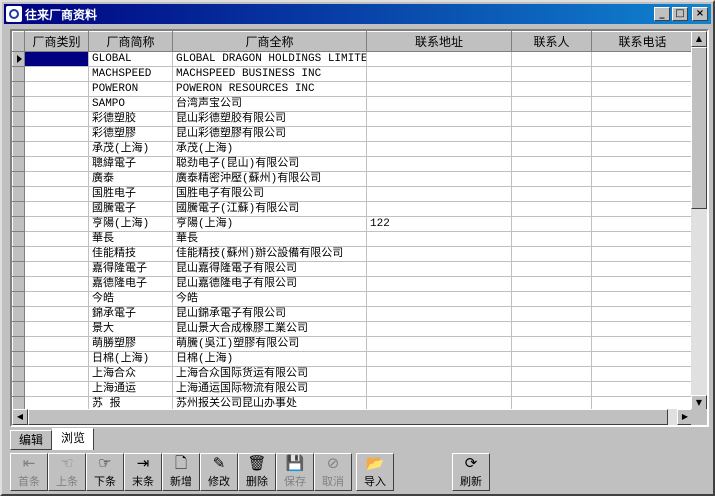 The image size is (715, 496). What do you see at coordinates (353, 164) in the screenshot?
I see `table-row: 聰緯電子 聪劲电子(昆山)有限公司` at bounding box center [353, 164].